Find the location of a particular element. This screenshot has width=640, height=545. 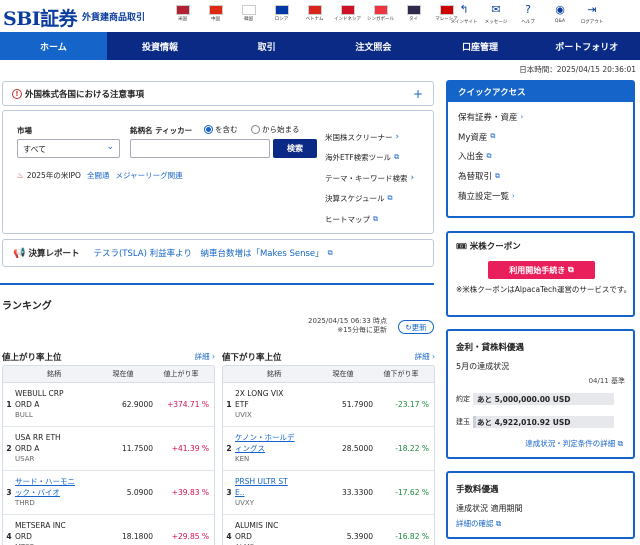

quick-link-0: 保有証券・資産 › is located at coordinates (545, 117).